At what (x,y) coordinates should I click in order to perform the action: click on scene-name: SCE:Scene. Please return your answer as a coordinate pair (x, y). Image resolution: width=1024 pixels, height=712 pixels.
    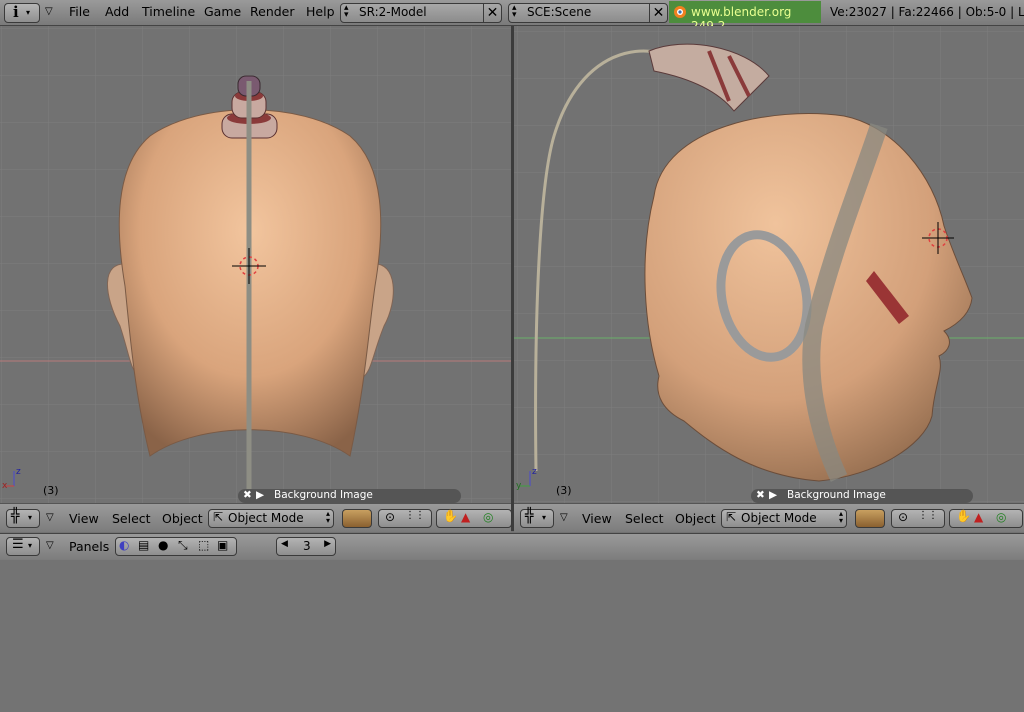
    Looking at the image, I should click on (559, 12).